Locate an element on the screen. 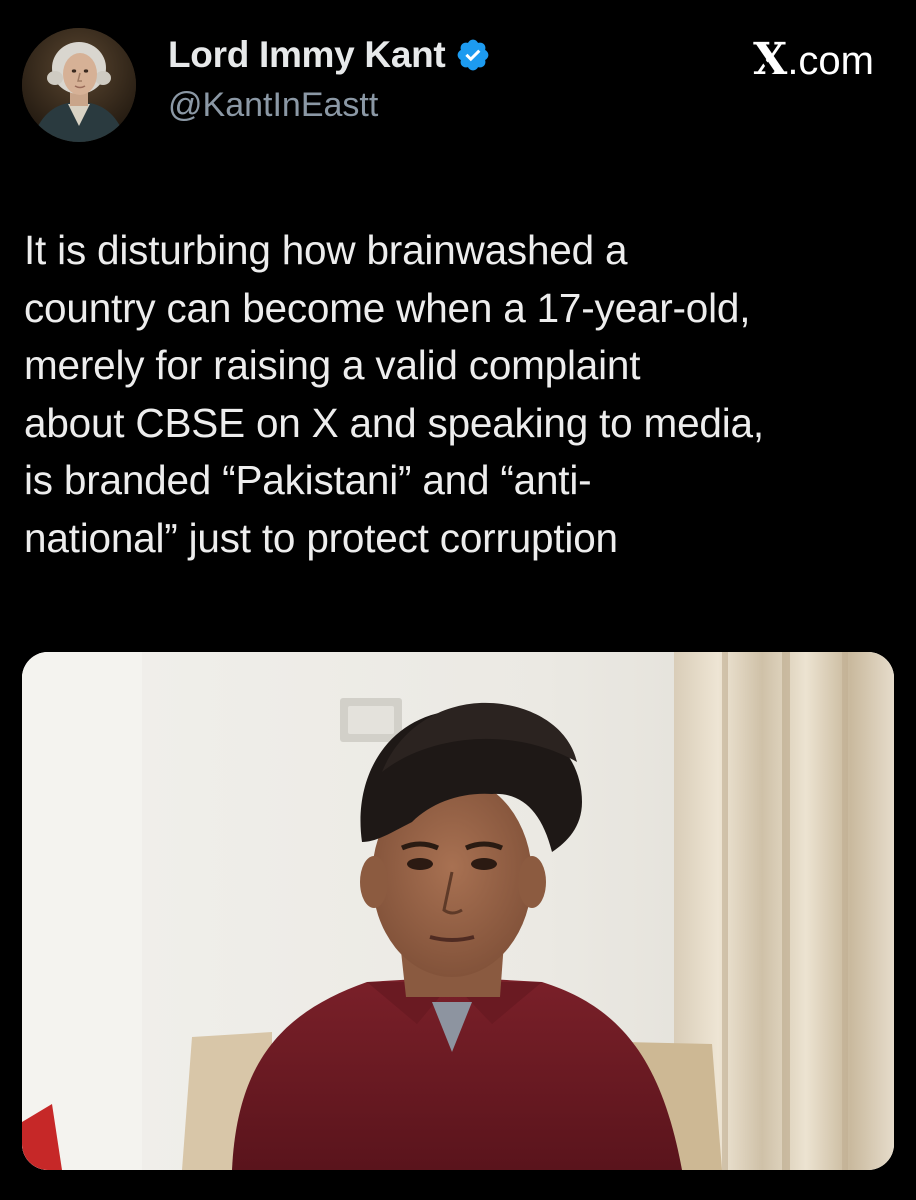  portrait-avatar-icon is located at coordinates (79, 85).